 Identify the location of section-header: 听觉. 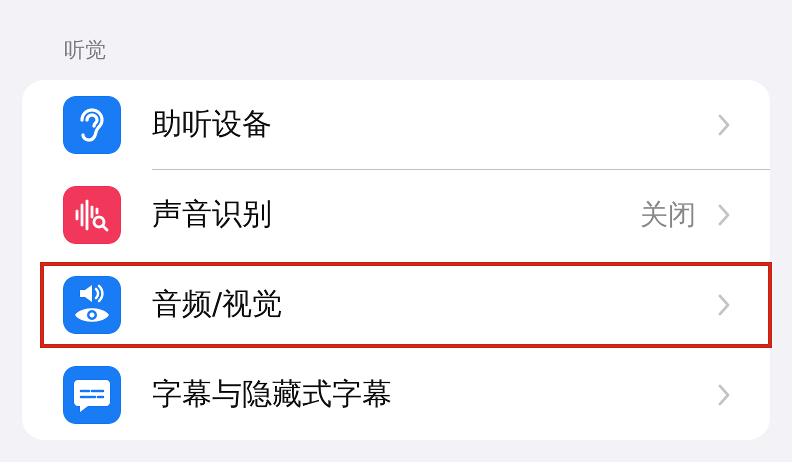
(85, 50).